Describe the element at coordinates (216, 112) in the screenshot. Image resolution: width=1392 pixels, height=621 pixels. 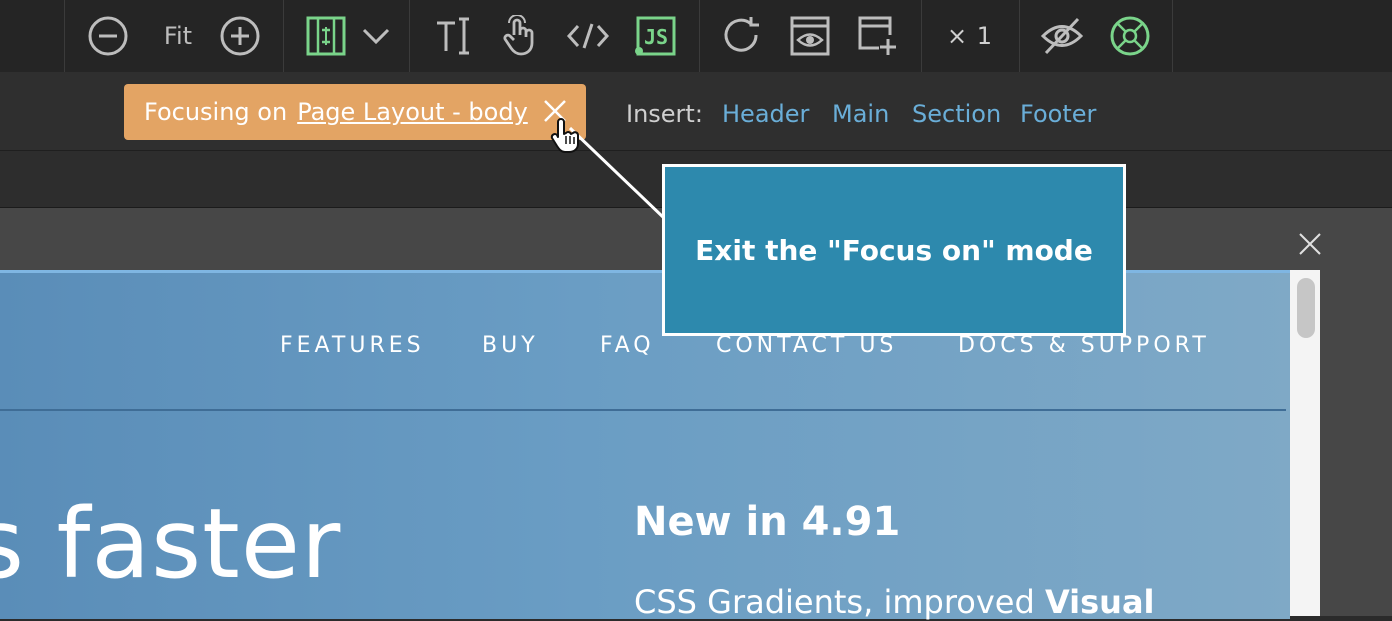
I see `focus-prefix-text: Focusing on` at that location.